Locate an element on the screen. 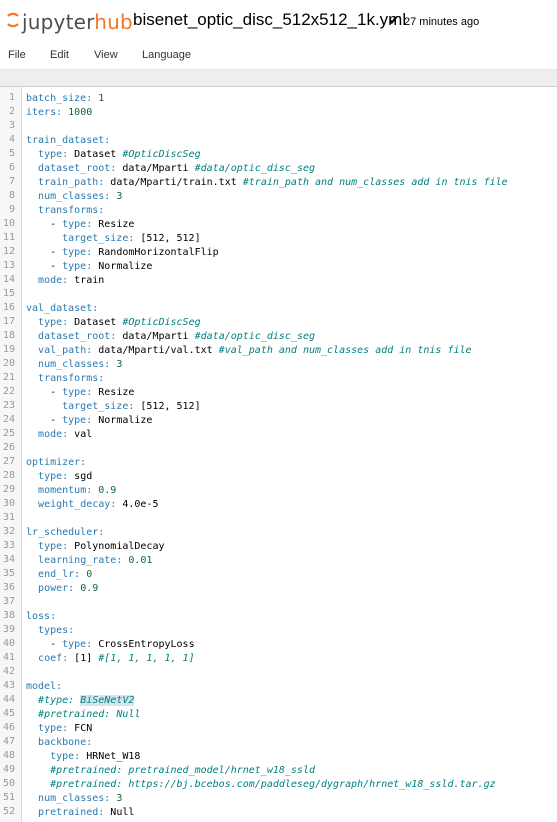  line-number: 36 is located at coordinates (8, 587).